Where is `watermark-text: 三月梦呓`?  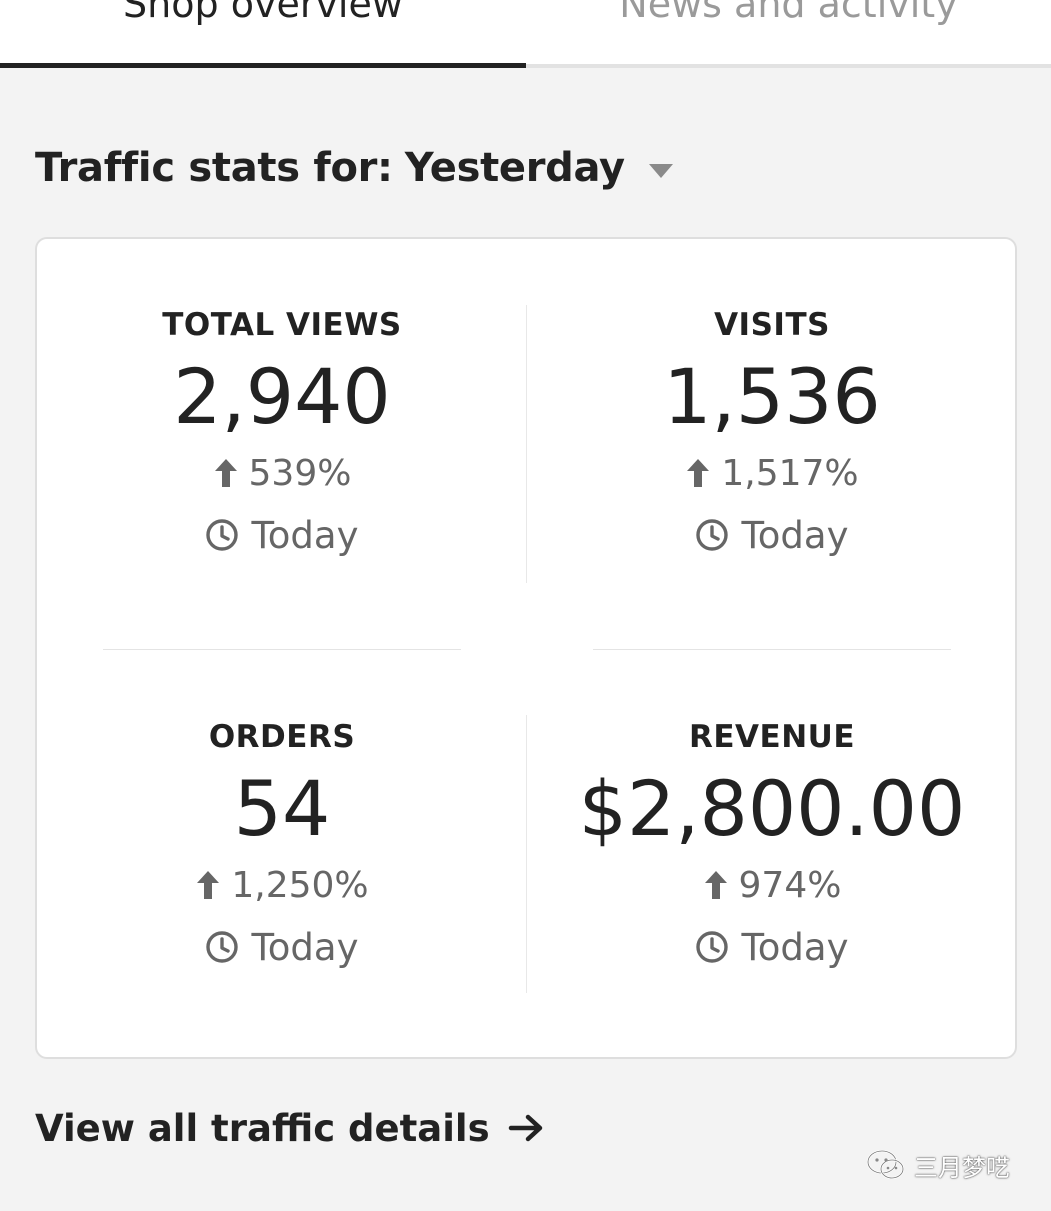
watermark-text: 三月梦呓 is located at coordinates (962, 1167).